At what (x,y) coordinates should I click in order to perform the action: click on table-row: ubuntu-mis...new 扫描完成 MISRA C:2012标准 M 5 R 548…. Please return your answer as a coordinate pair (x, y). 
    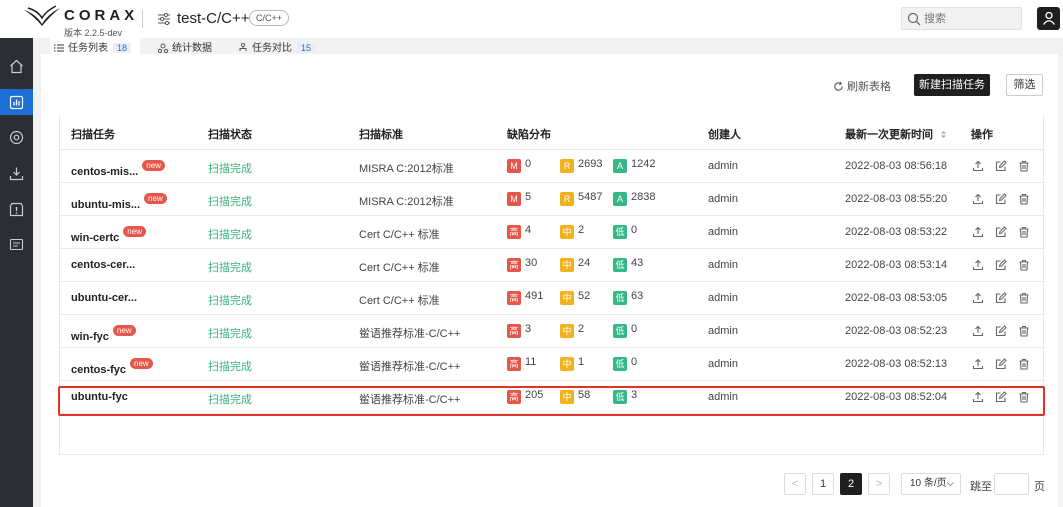
    Looking at the image, I should click on (552, 199).